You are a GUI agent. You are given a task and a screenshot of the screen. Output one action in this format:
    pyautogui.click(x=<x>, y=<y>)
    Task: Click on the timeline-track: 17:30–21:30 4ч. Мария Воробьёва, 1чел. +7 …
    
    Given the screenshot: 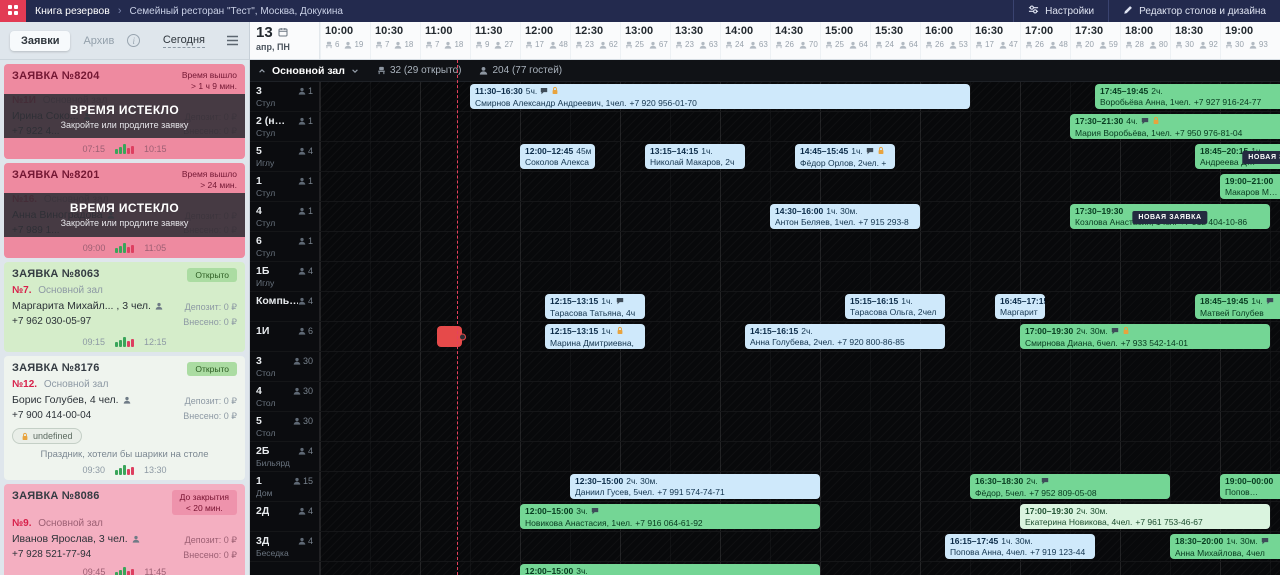 What is the action you would take?
    pyautogui.click(x=800, y=126)
    